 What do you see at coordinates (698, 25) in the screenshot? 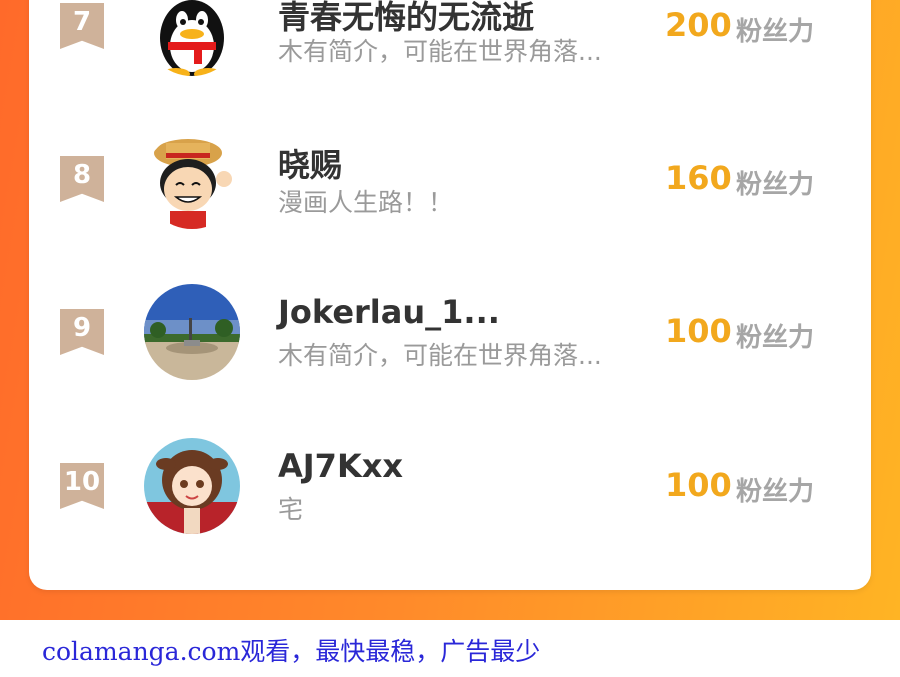
I see `fan-score: 200` at bounding box center [698, 25].